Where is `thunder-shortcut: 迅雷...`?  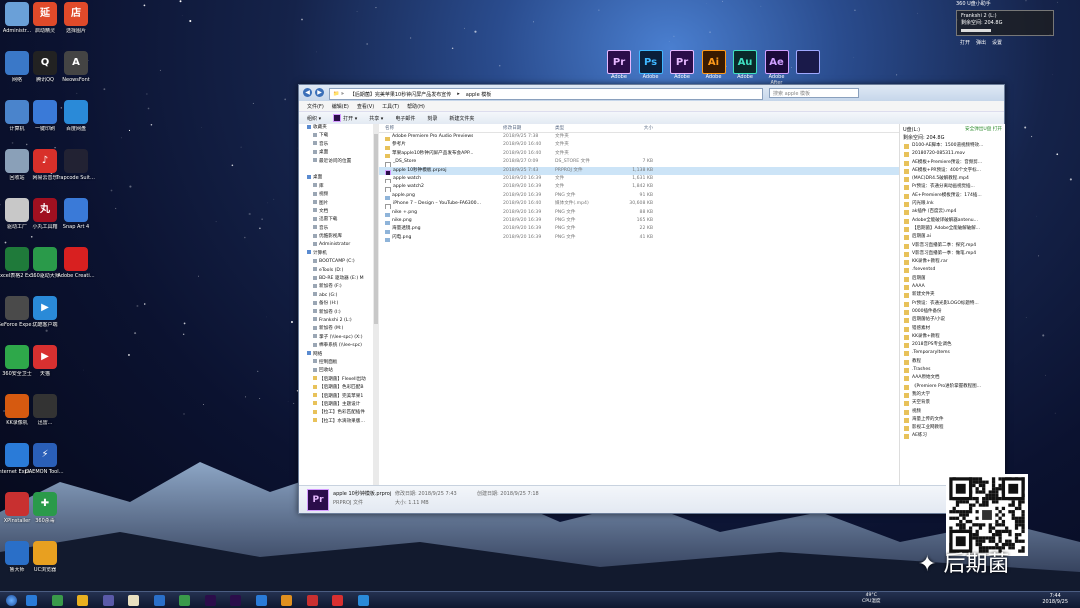 thunder-shortcut: 迅雷... is located at coordinates (45, 410).